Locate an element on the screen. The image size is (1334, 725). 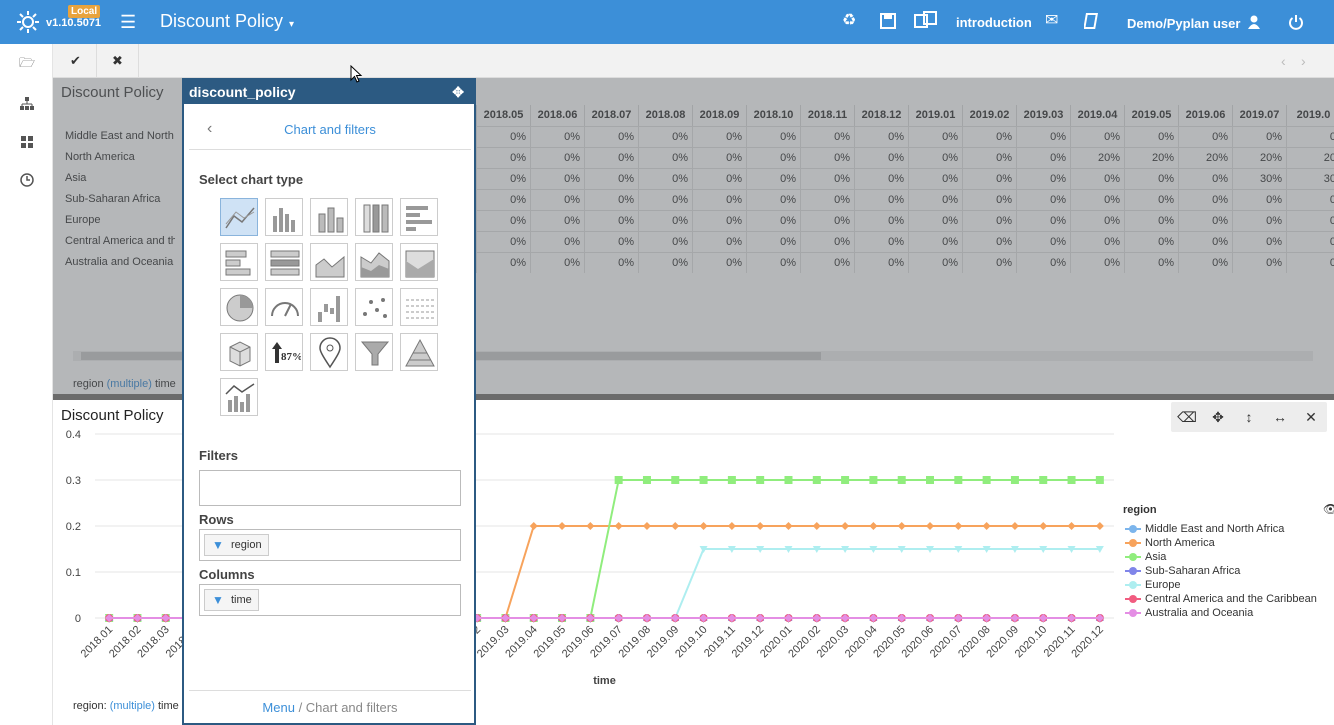
legend-item: North America is located at coordinates (1228, 543).